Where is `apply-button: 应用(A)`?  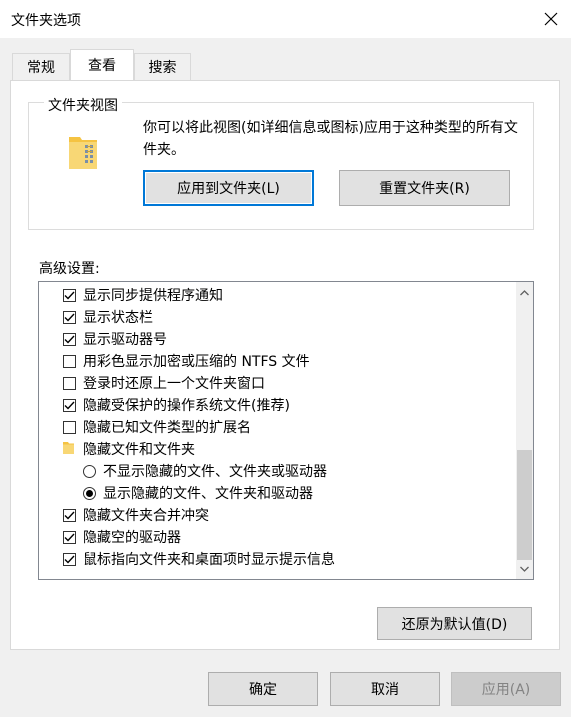
apply-button: 应用(A) is located at coordinates (506, 689).